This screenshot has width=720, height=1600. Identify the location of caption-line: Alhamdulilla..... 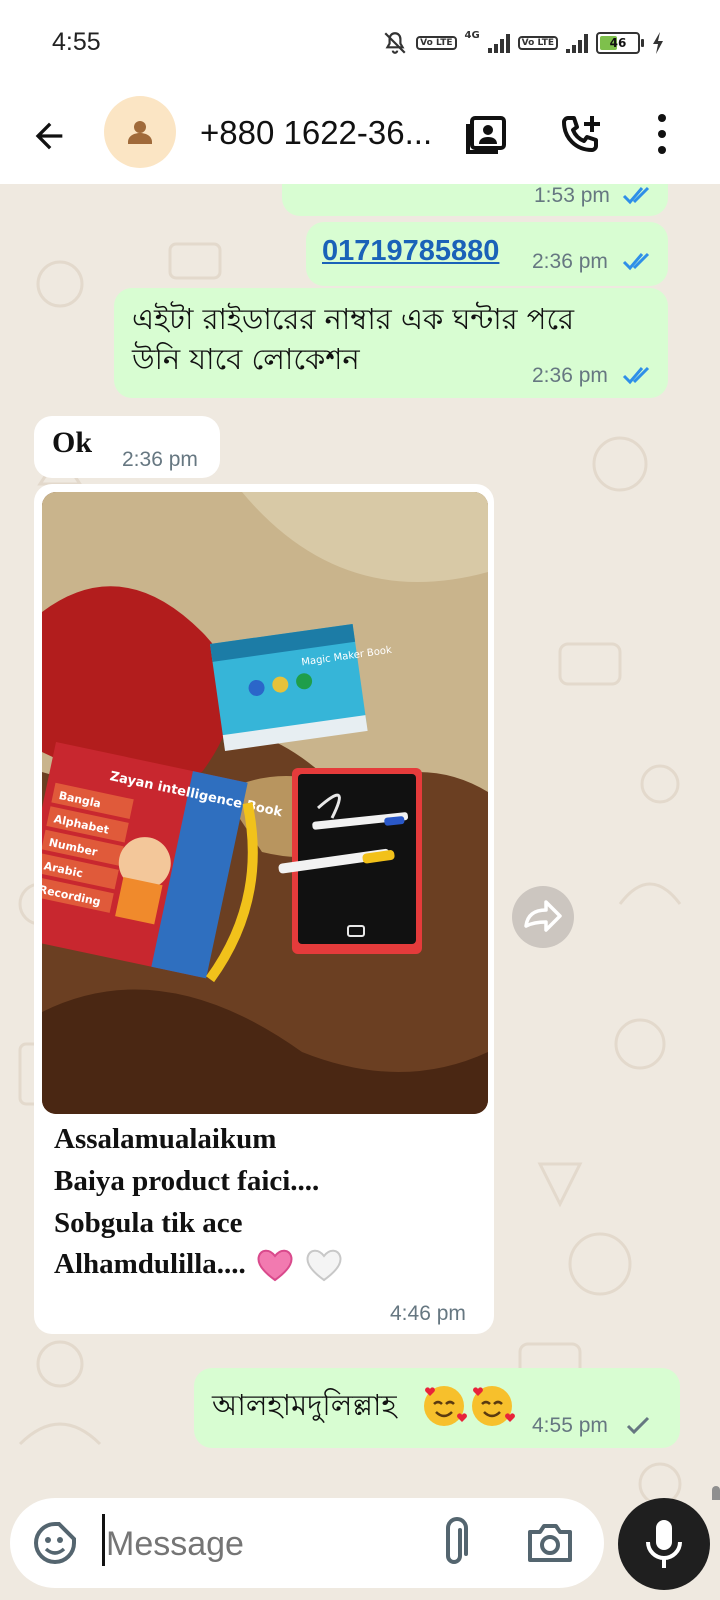
(150, 1264).